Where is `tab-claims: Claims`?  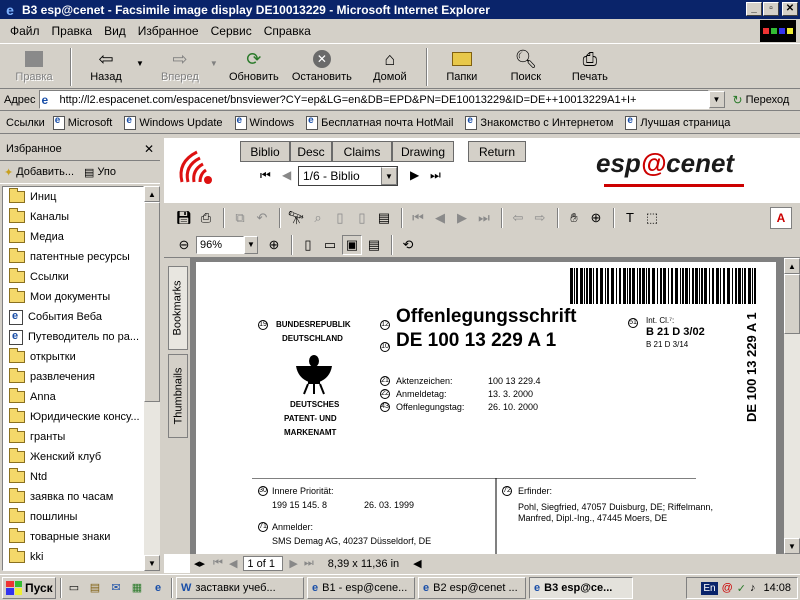 tab-claims: Claims is located at coordinates (362, 151).